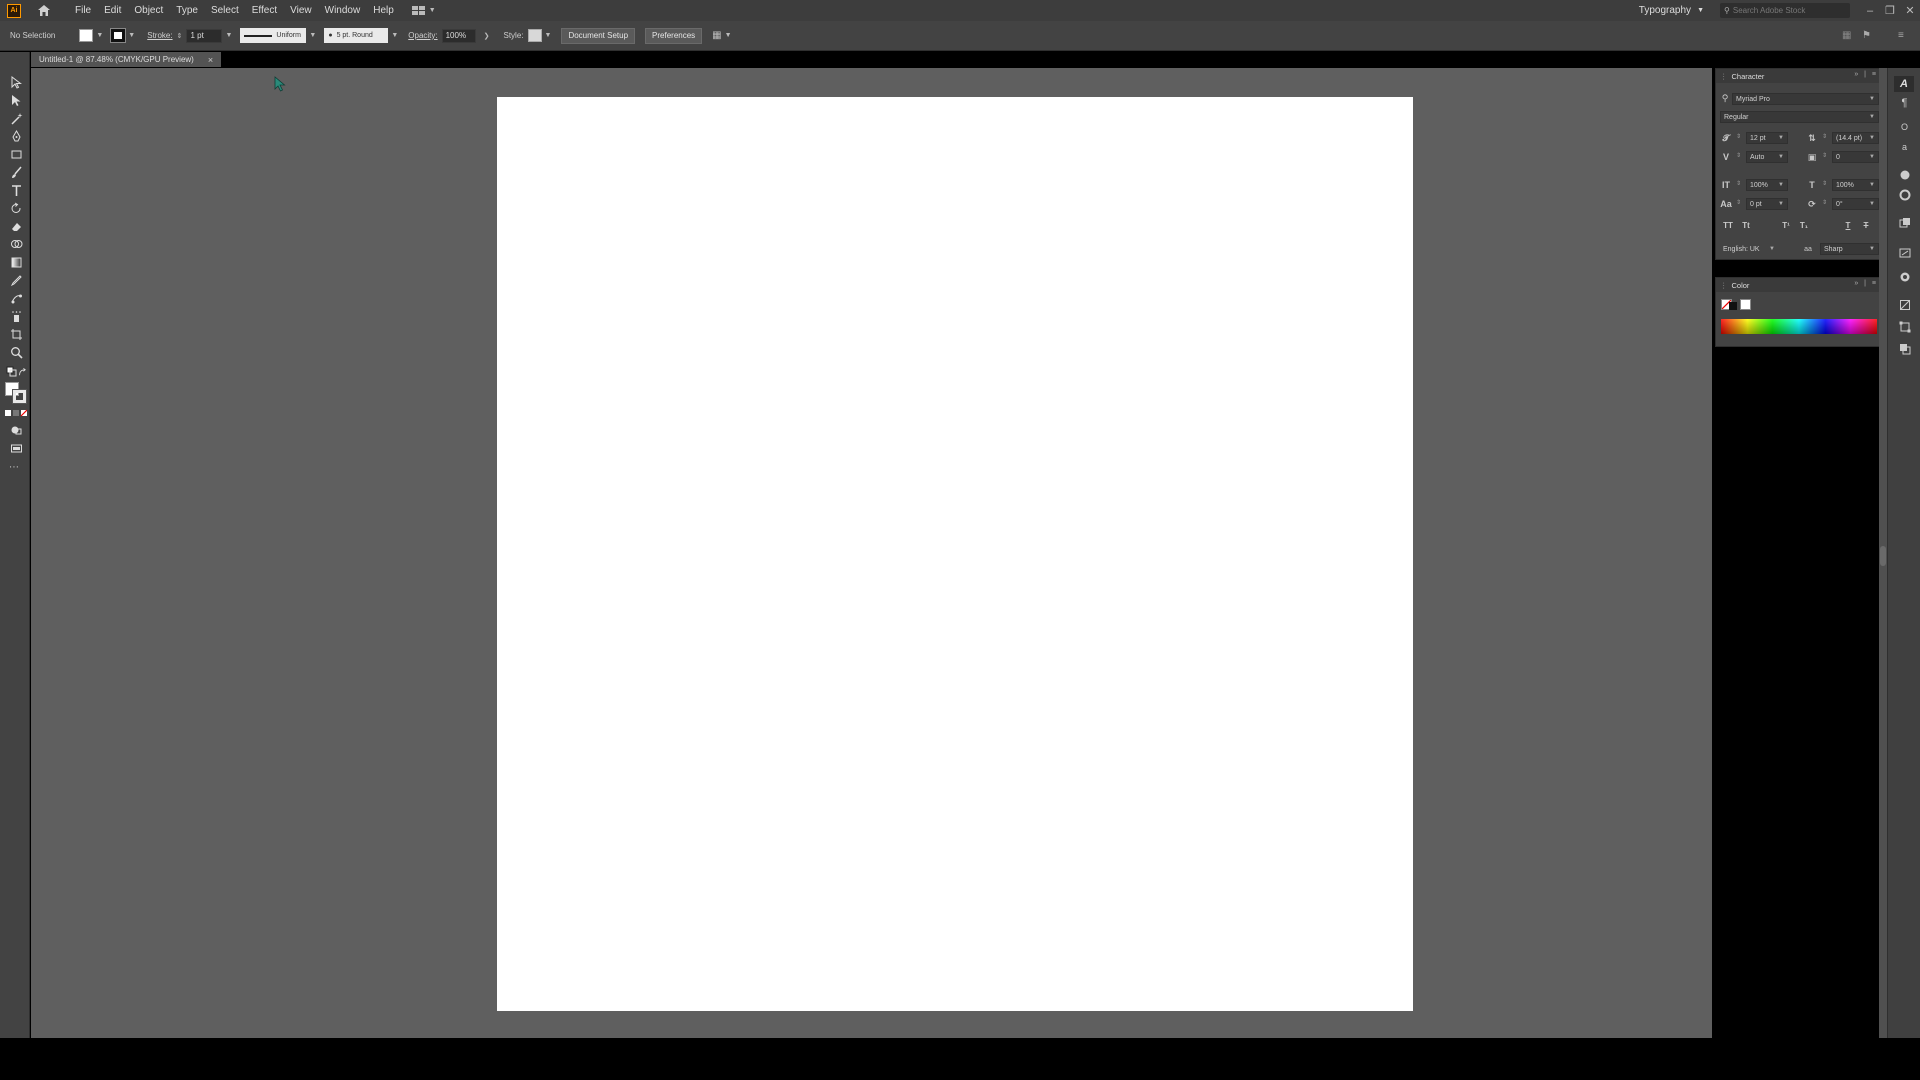  Describe the element at coordinates (187, 10) in the screenshot. I see `menu-type: Type` at that location.